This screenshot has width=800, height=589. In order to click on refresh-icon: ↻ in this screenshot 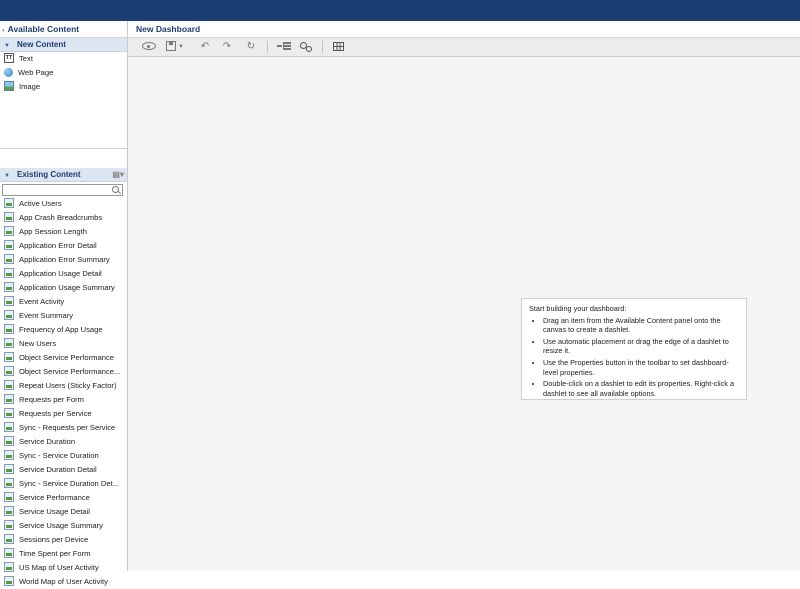, I will do `click(251, 47)`.